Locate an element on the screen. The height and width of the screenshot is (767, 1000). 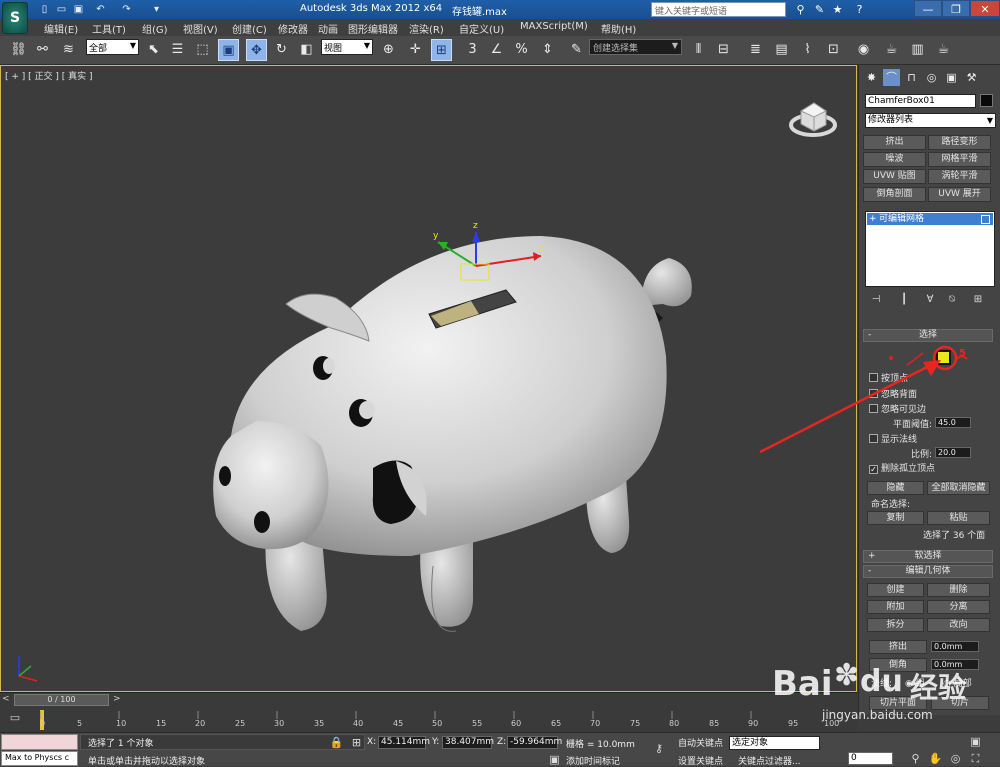
stack-item-editable-mesh: 可编辑网格 is located at coordinates (930, 219).